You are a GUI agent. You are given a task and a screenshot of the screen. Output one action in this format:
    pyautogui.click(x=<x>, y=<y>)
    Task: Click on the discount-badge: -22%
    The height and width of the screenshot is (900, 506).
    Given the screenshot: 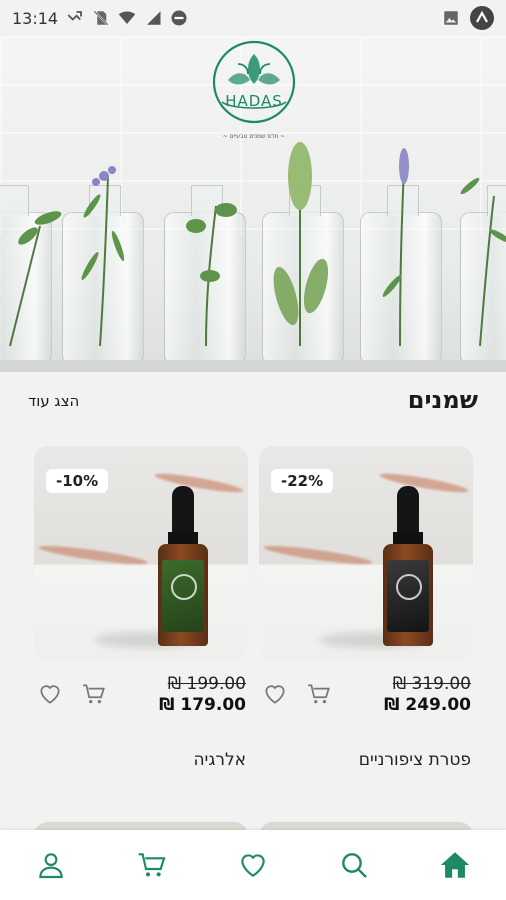 What is the action you would take?
    pyautogui.click(x=302, y=481)
    